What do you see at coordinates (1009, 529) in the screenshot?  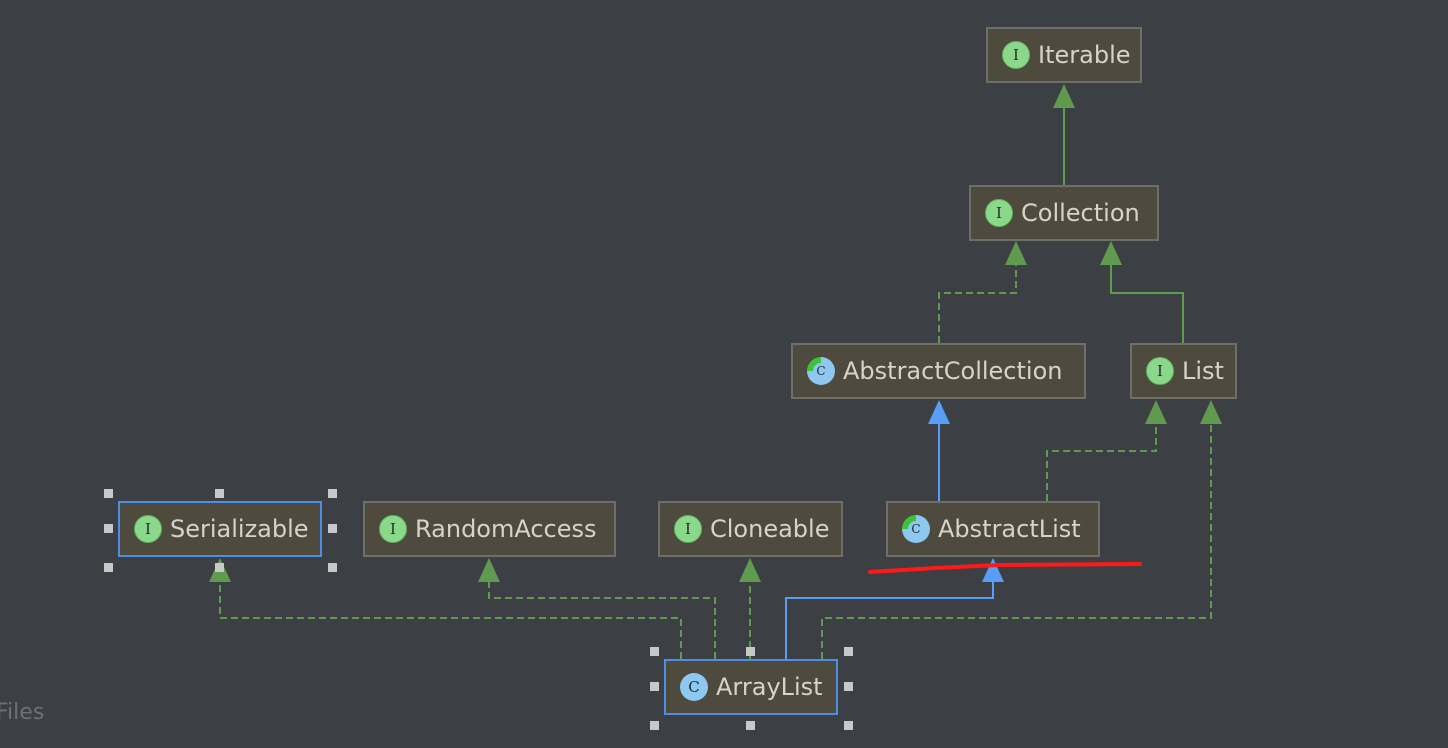 I see `node-label: AbstractList` at bounding box center [1009, 529].